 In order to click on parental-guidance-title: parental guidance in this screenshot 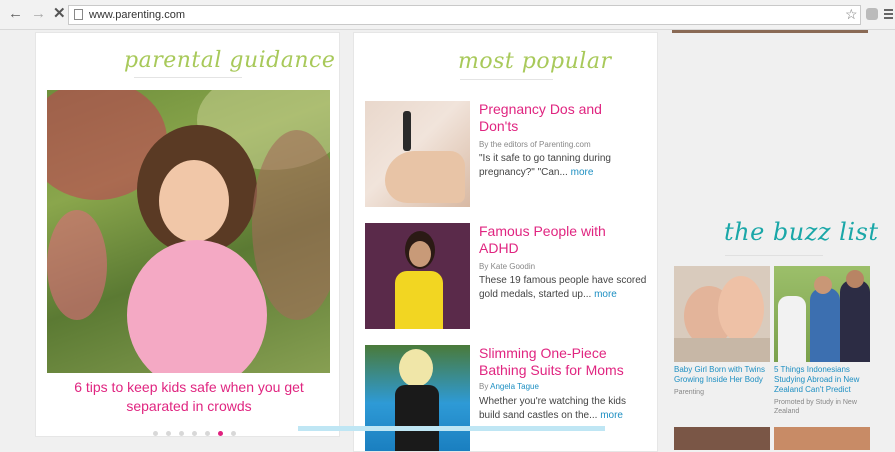, I will do `click(230, 60)`.